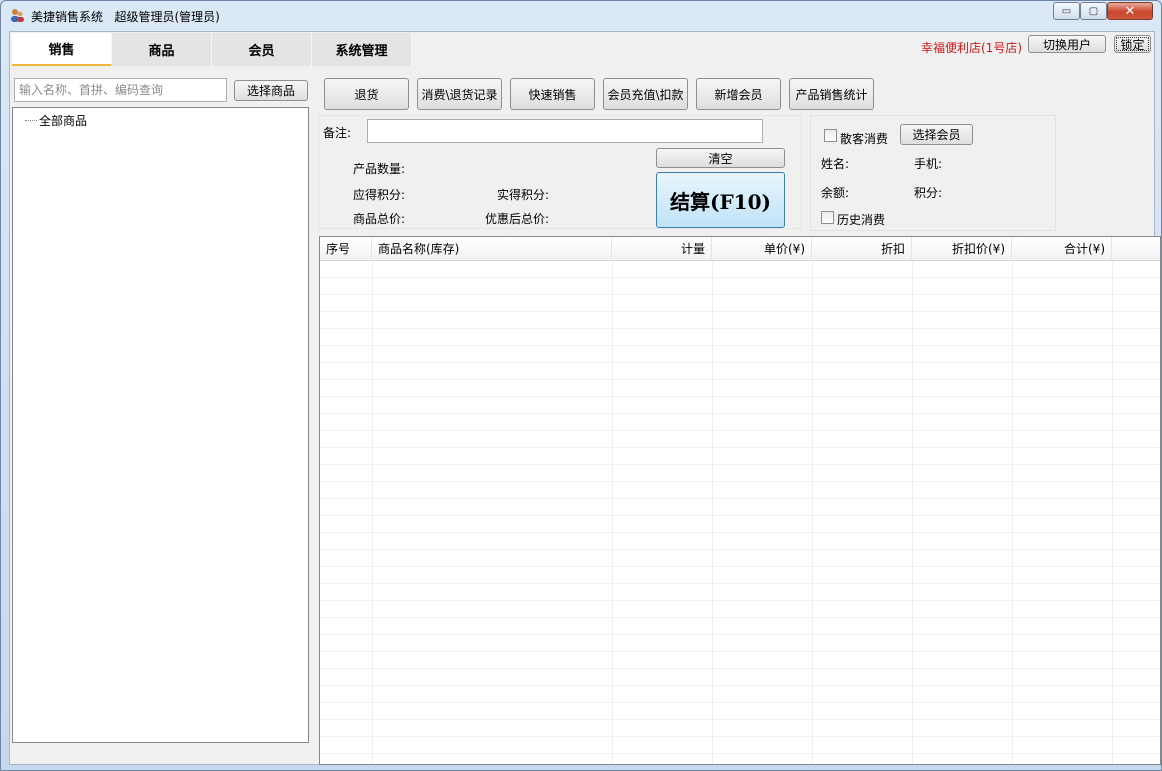 This screenshot has width=1162, height=771. What do you see at coordinates (31, 120) in the screenshot?
I see `tree-connector` at bounding box center [31, 120].